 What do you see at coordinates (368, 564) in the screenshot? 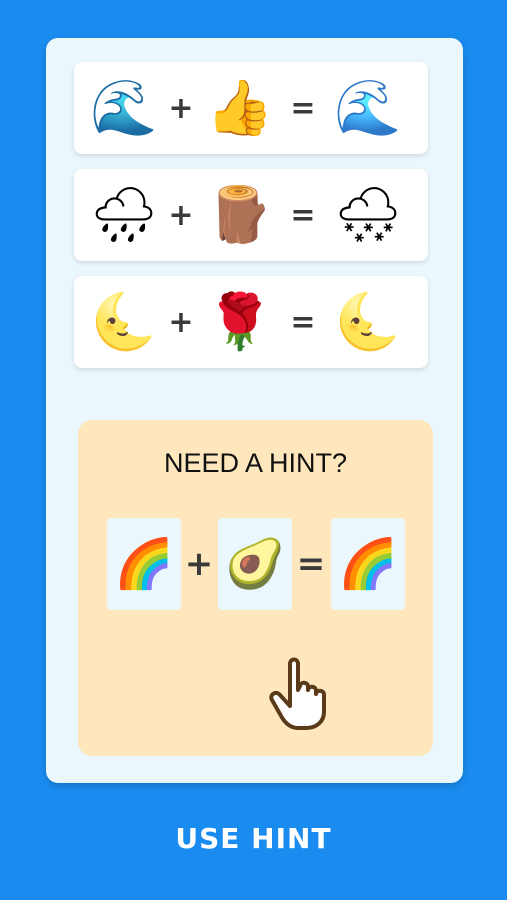
I see `rainbow-avocado-icon: 🌈` at bounding box center [368, 564].